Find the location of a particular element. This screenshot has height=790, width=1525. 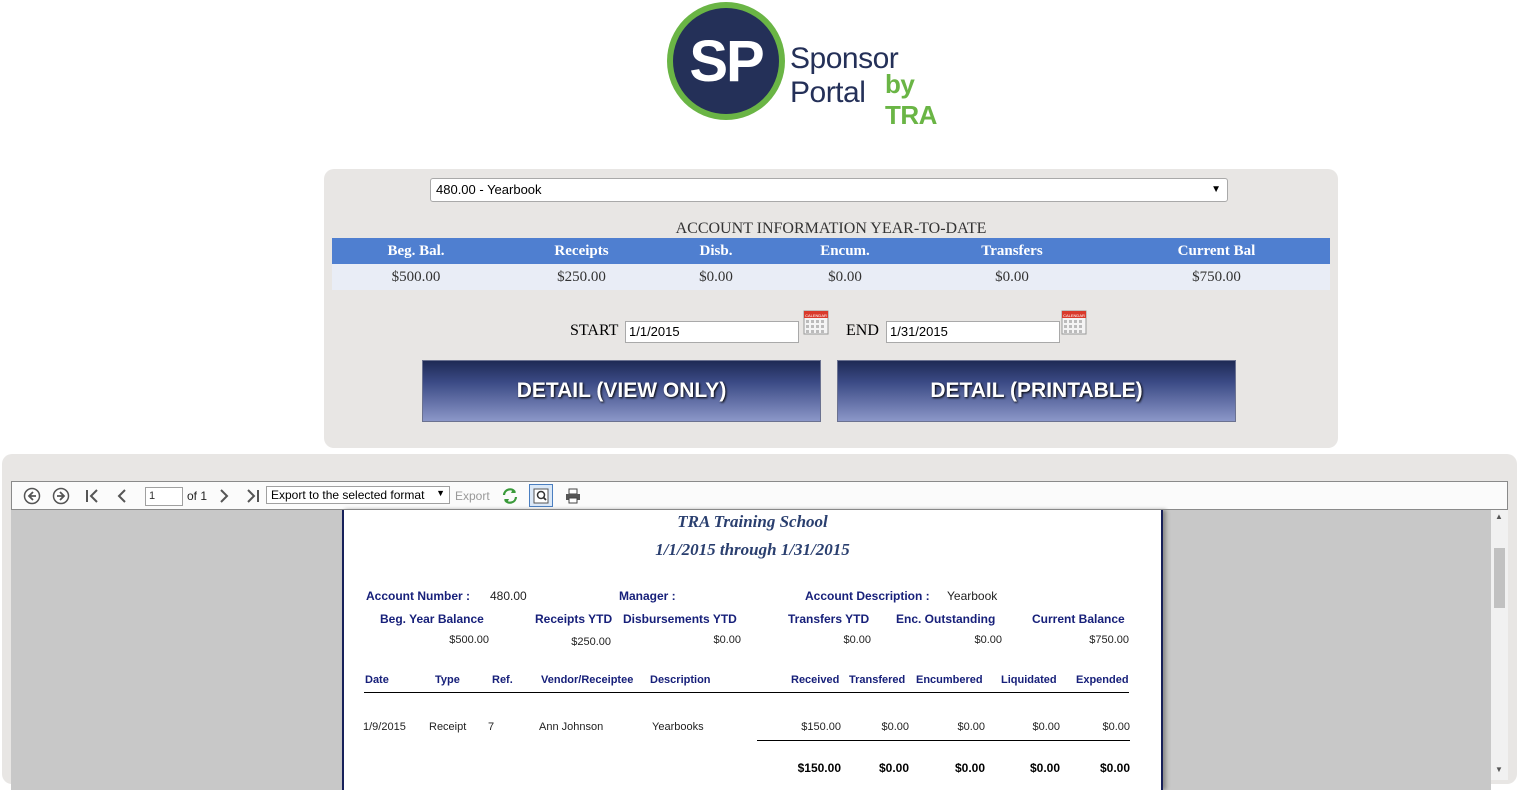

account-description-value: Yearbook is located at coordinates (972, 596).